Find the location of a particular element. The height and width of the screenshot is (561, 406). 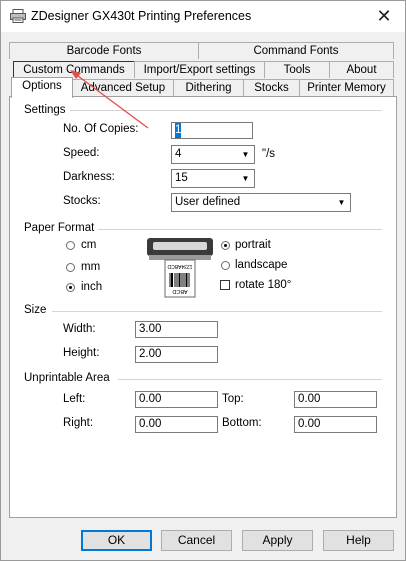

help-button: Help is located at coordinates (358, 540).